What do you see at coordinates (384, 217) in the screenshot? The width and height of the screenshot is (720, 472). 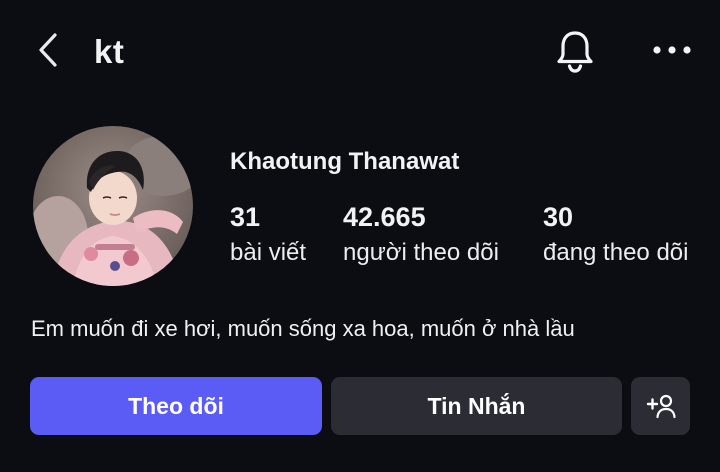 I see `stat-followers-count: 42.665` at bounding box center [384, 217].